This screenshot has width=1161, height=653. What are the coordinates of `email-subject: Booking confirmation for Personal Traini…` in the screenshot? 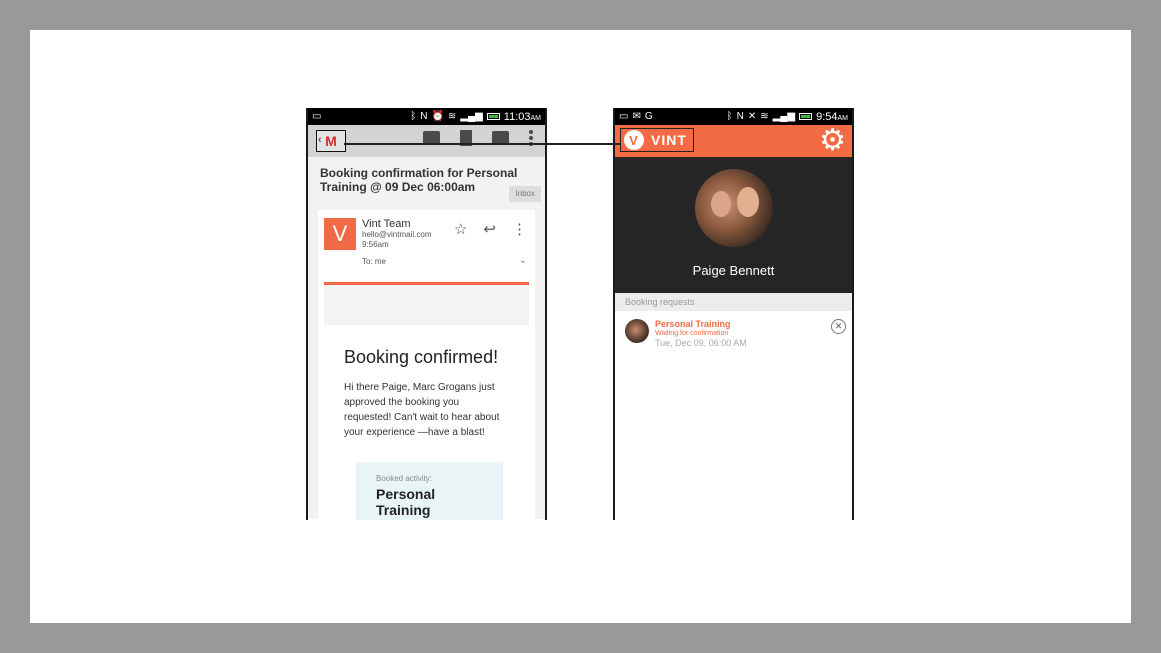 It's located at (426, 181).